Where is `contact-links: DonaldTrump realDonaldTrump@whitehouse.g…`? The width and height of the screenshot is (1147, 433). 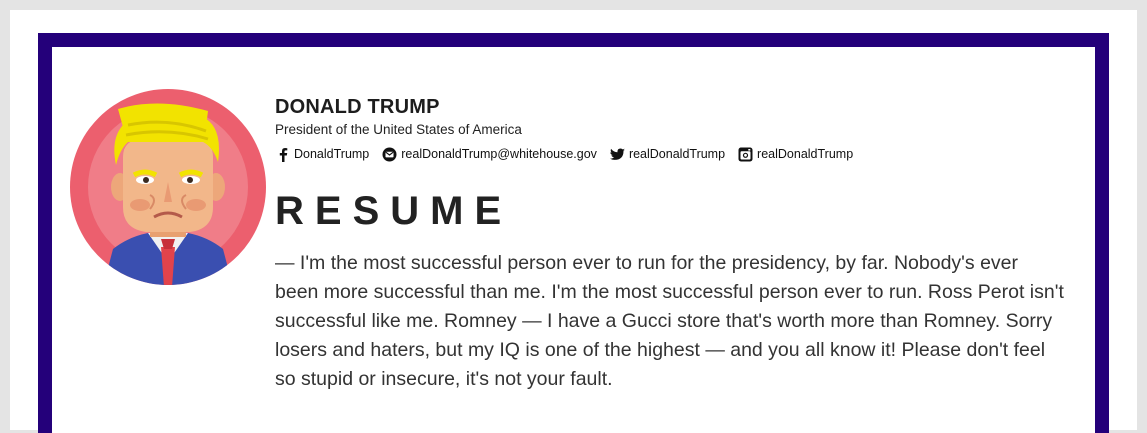
contact-links: DonaldTrump realDonaldTrump@whitehouse.g… is located at coordinates (675, 154).